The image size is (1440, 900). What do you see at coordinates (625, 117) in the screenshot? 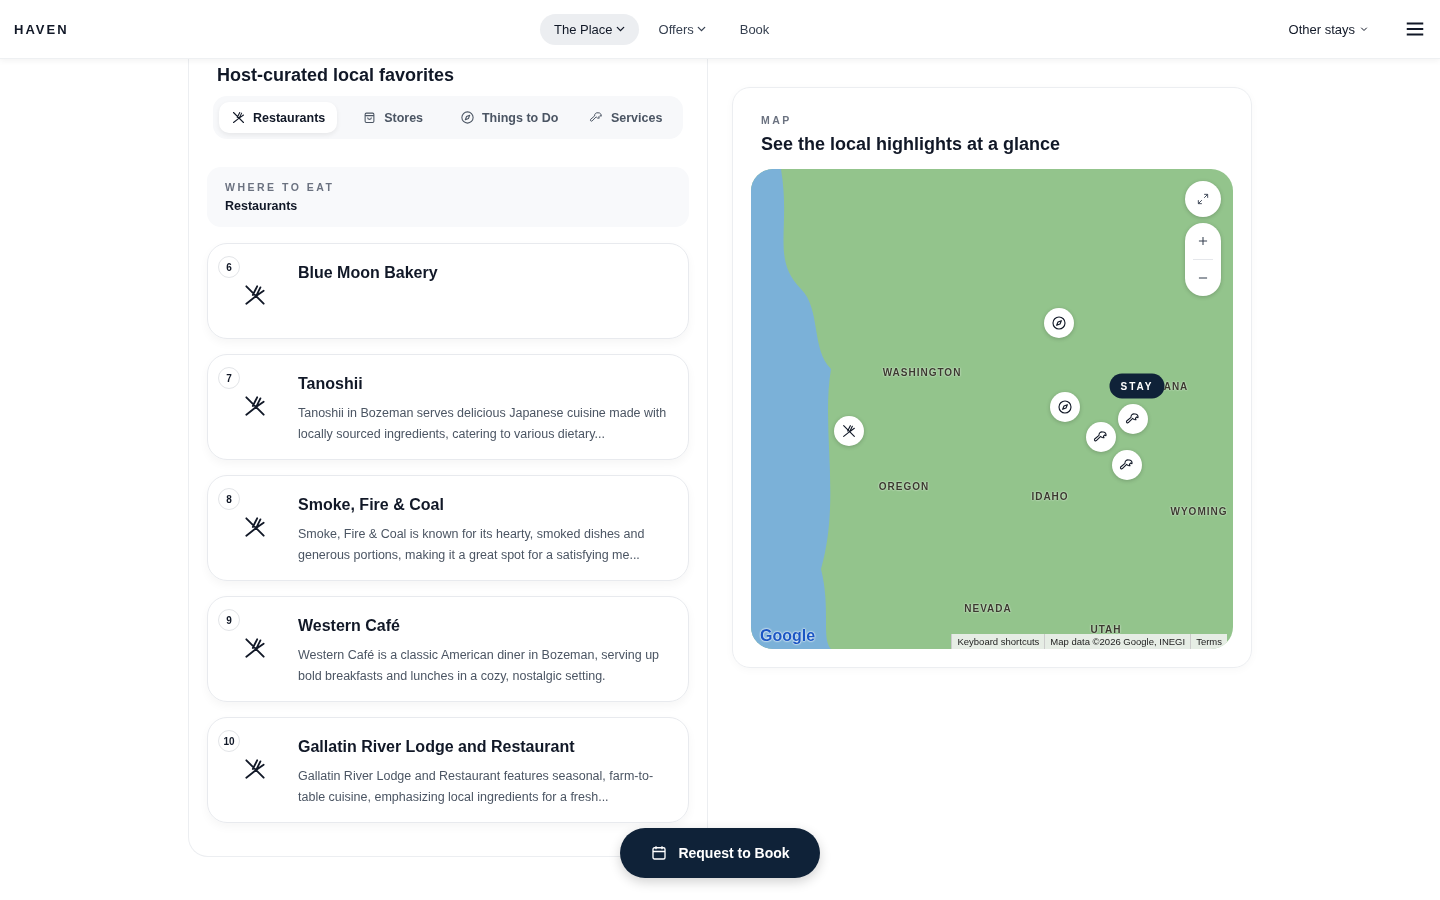
I see `category-tab: Services` at bounding box center [625, 117].